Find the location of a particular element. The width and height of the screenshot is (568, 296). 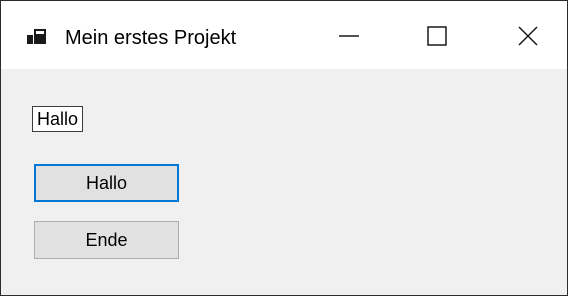

close-button is located at coordinates (528, 38).